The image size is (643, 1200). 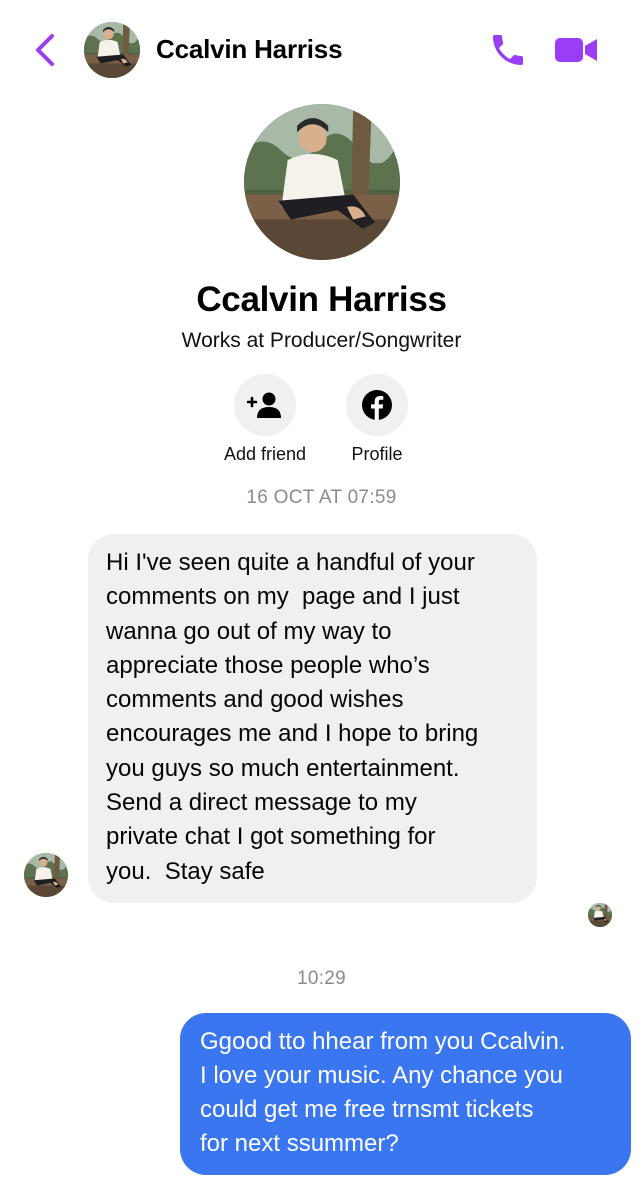 I want to click on phone-icon, so click(x=508, y=50).